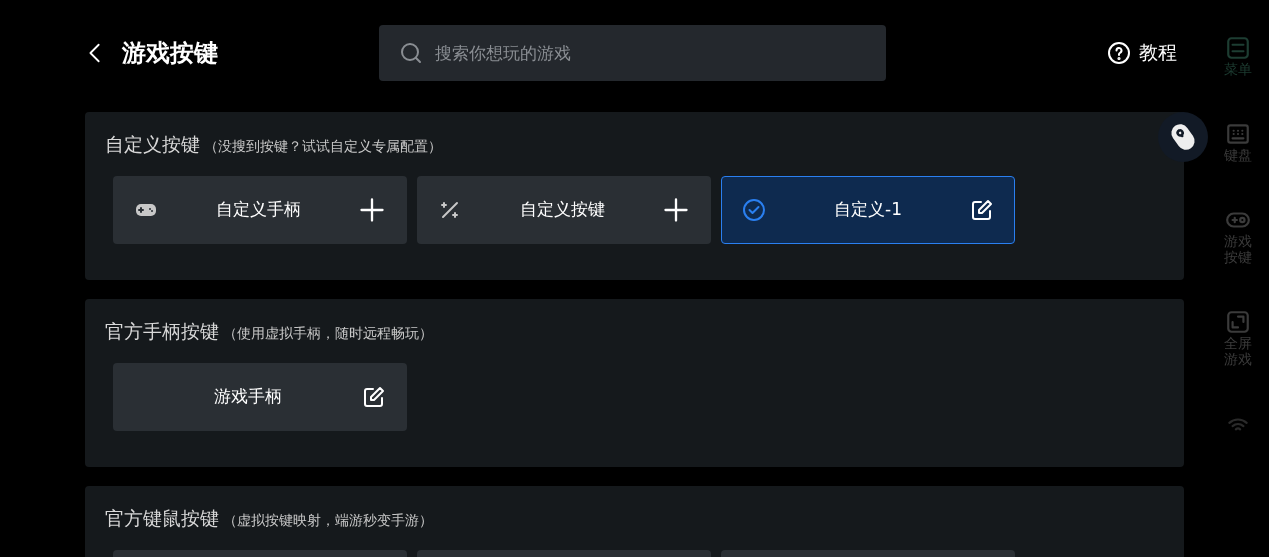 The image size is (1269, 557). What do you see at coordinates (162, 518) in the screenshot?
I see `section-title: 官方键鼠按键` at bounding box center [162, 518].